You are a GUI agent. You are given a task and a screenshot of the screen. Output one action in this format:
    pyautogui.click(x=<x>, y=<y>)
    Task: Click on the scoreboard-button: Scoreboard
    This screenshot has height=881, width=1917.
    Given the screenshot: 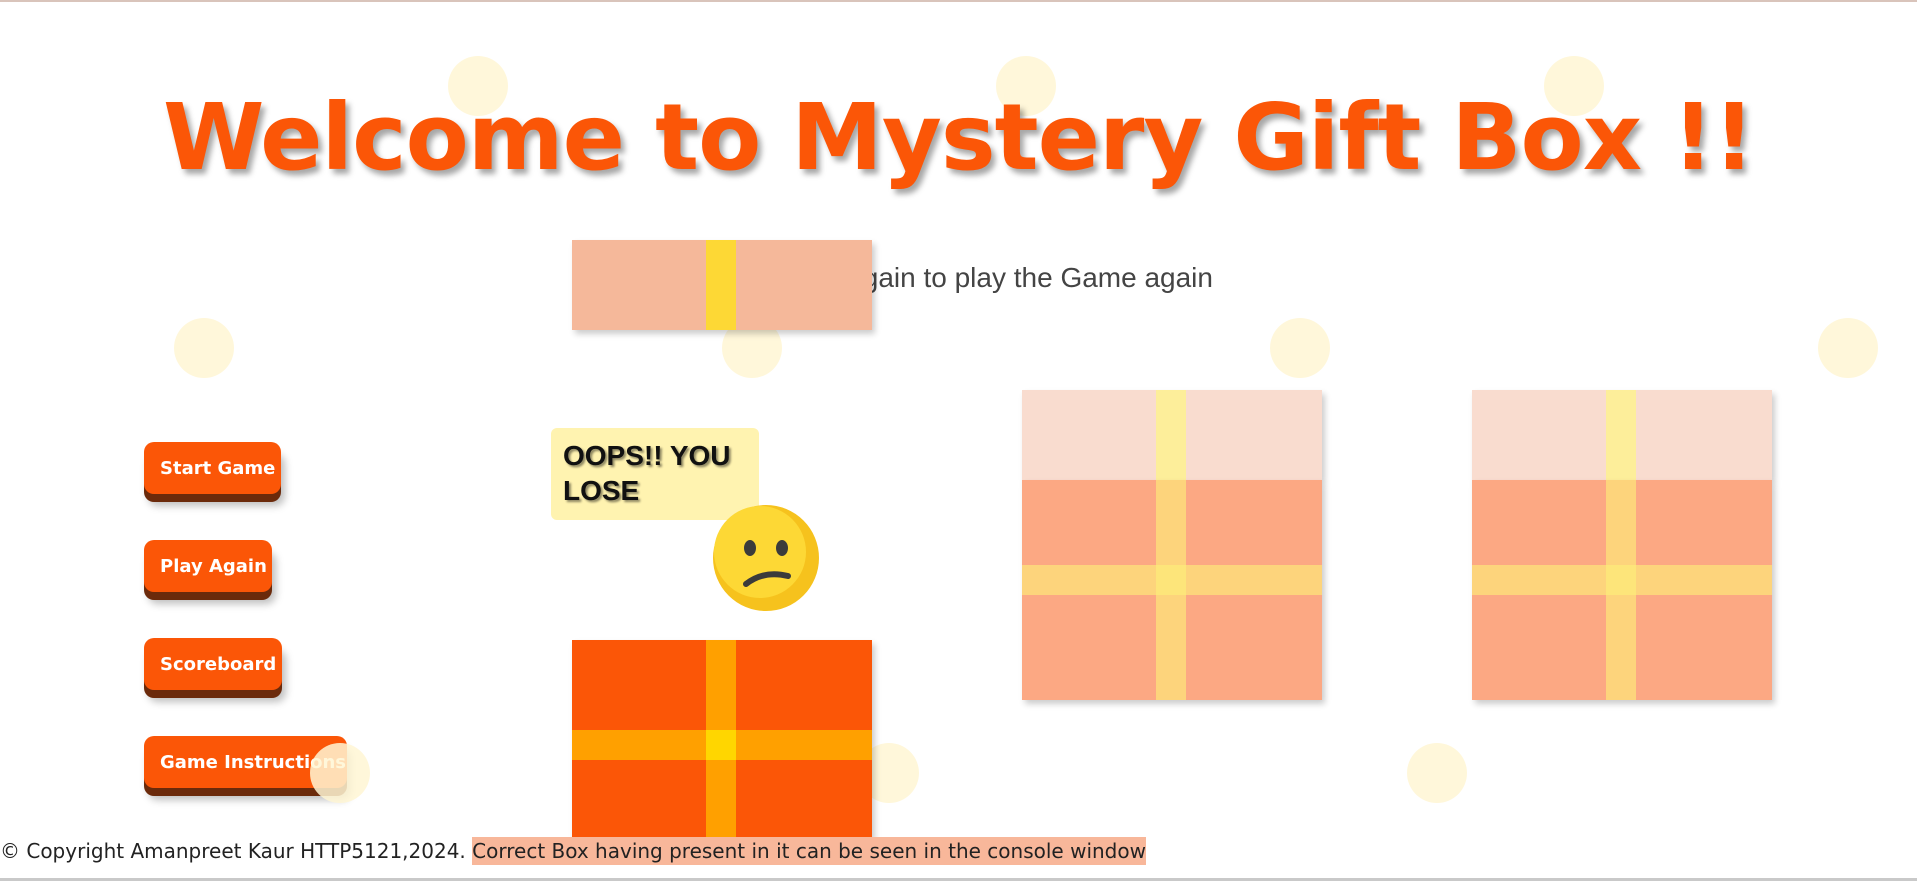 What is the action you would take?
    pyautogui.click(x=213, y=664)
    